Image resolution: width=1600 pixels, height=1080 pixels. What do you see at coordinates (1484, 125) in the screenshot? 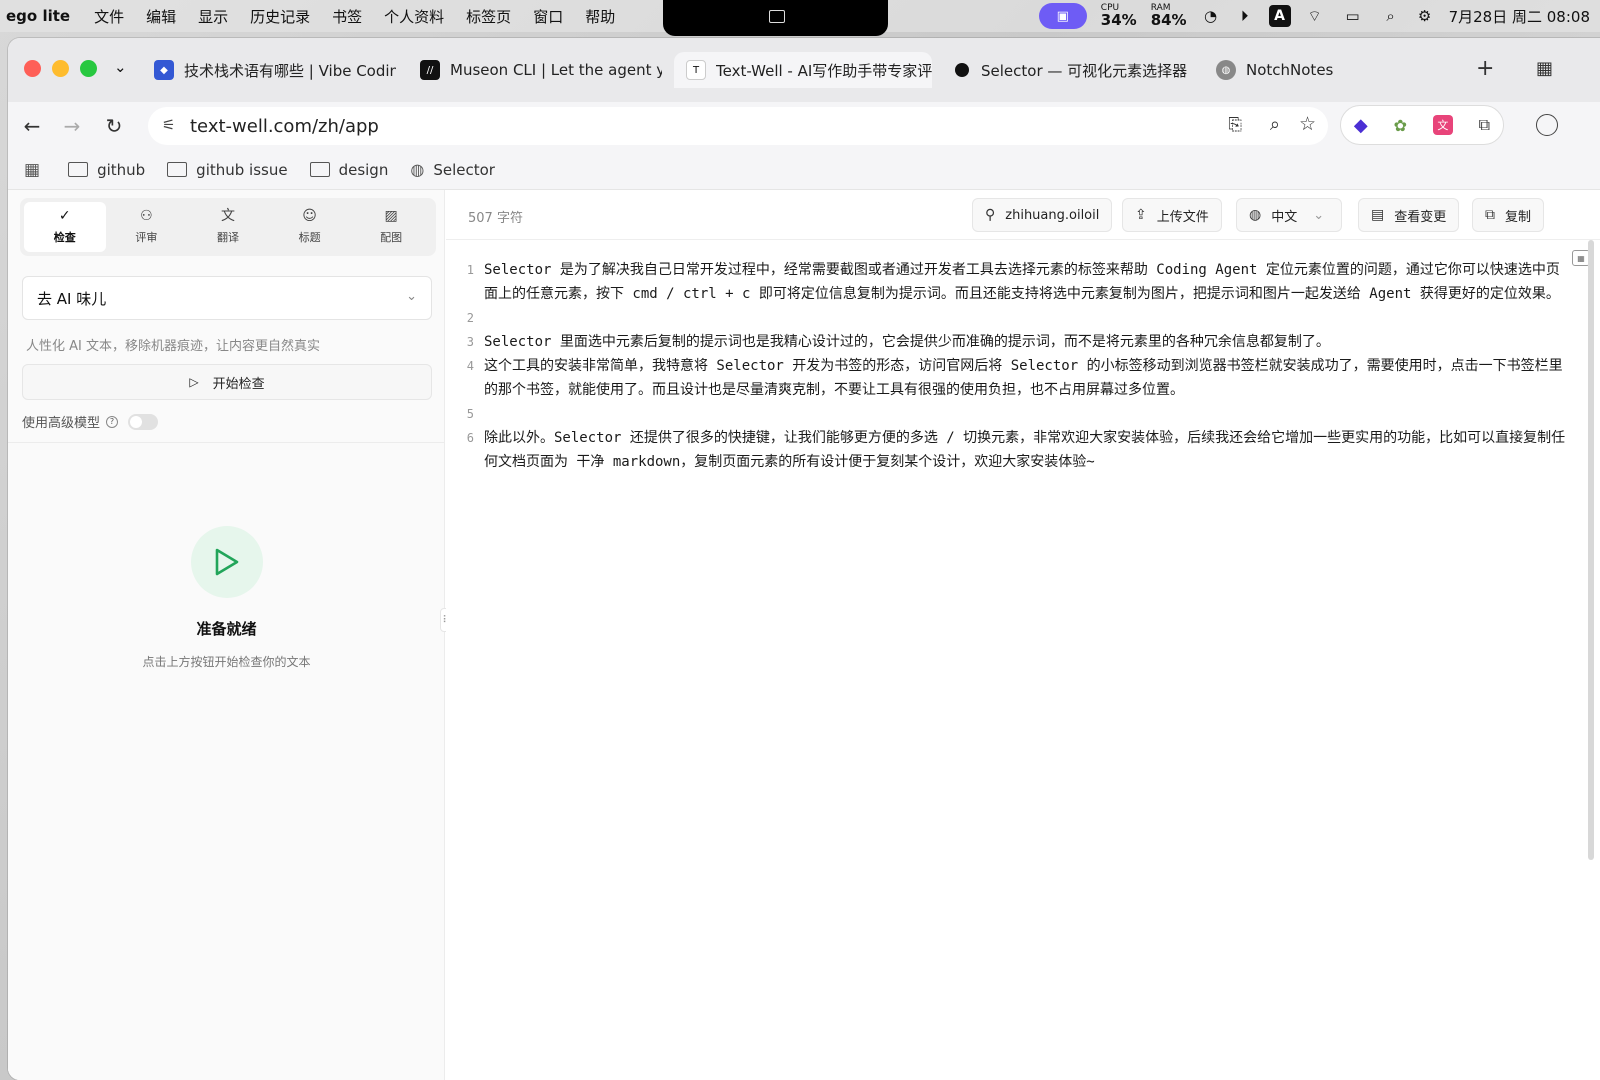
I see `extensions-menu-icon: ⧉` at bounding box center [1484, 125].